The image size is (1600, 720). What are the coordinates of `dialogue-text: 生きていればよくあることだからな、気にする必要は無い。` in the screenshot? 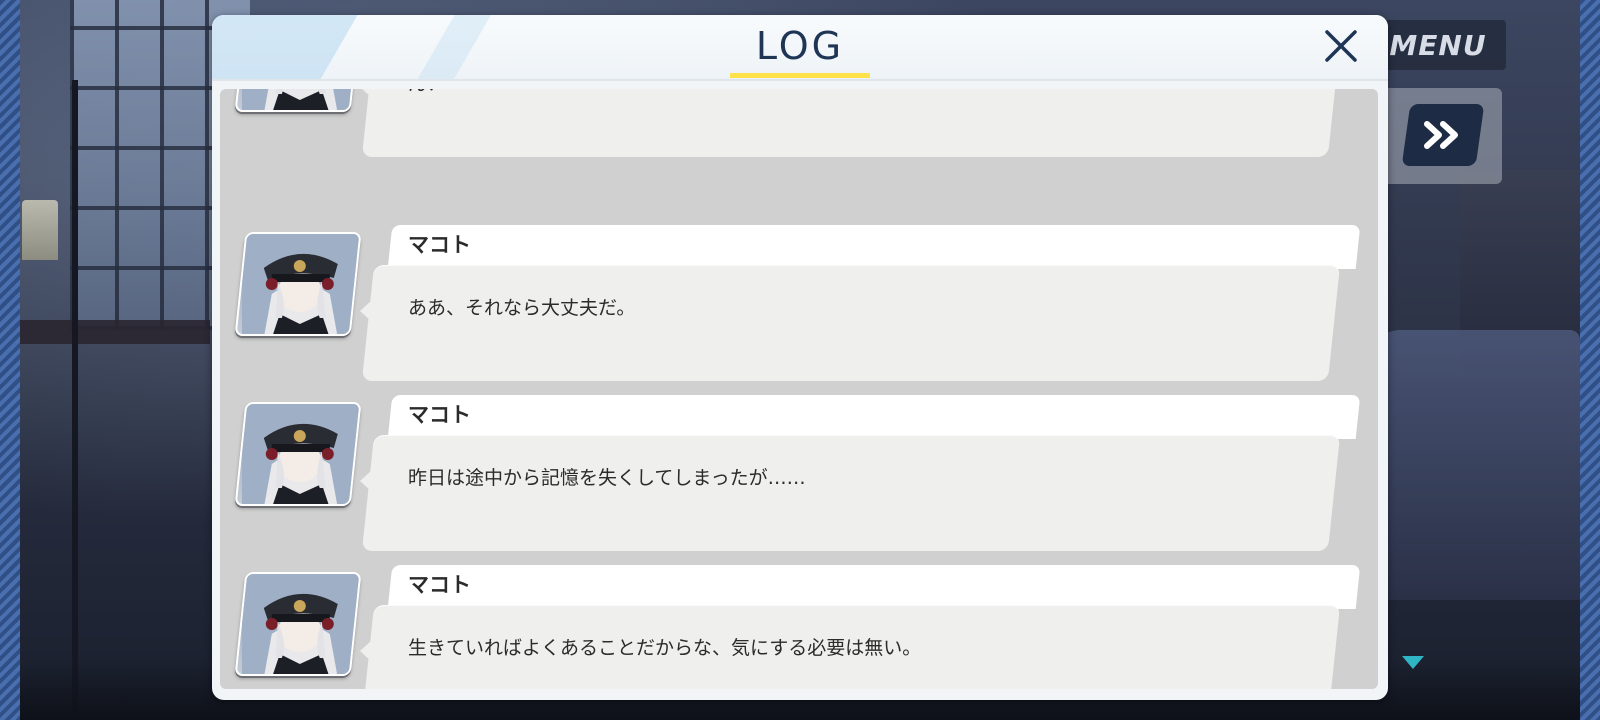 It's located at (665, 648).